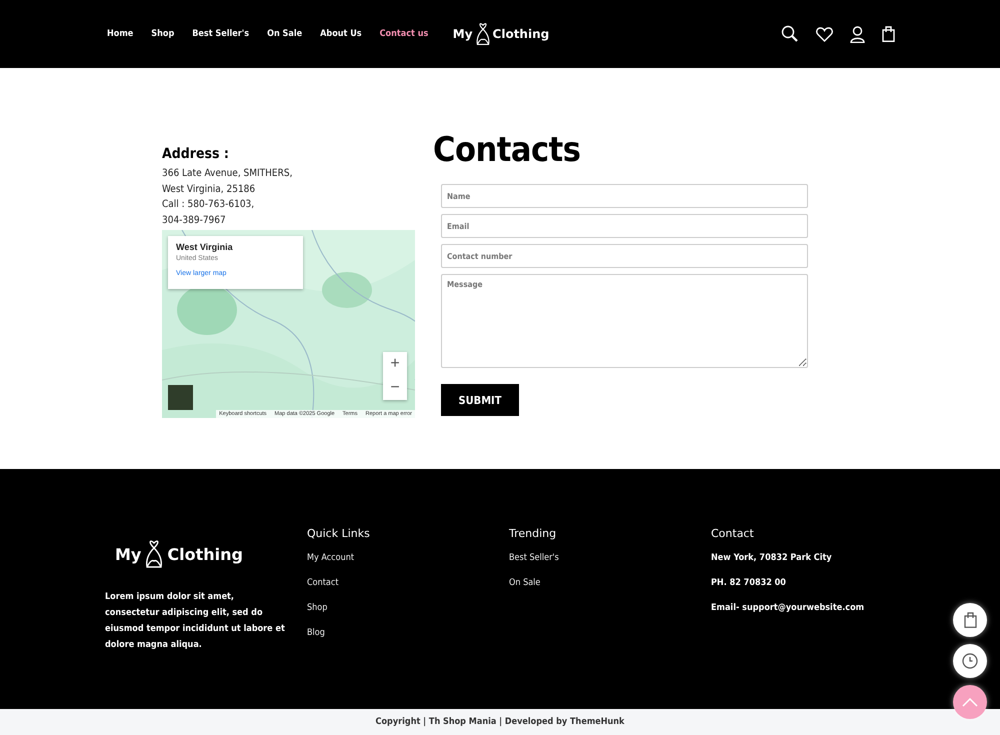  I want to click on address-line: Call : 580-763-6103,, so click(209, 205).